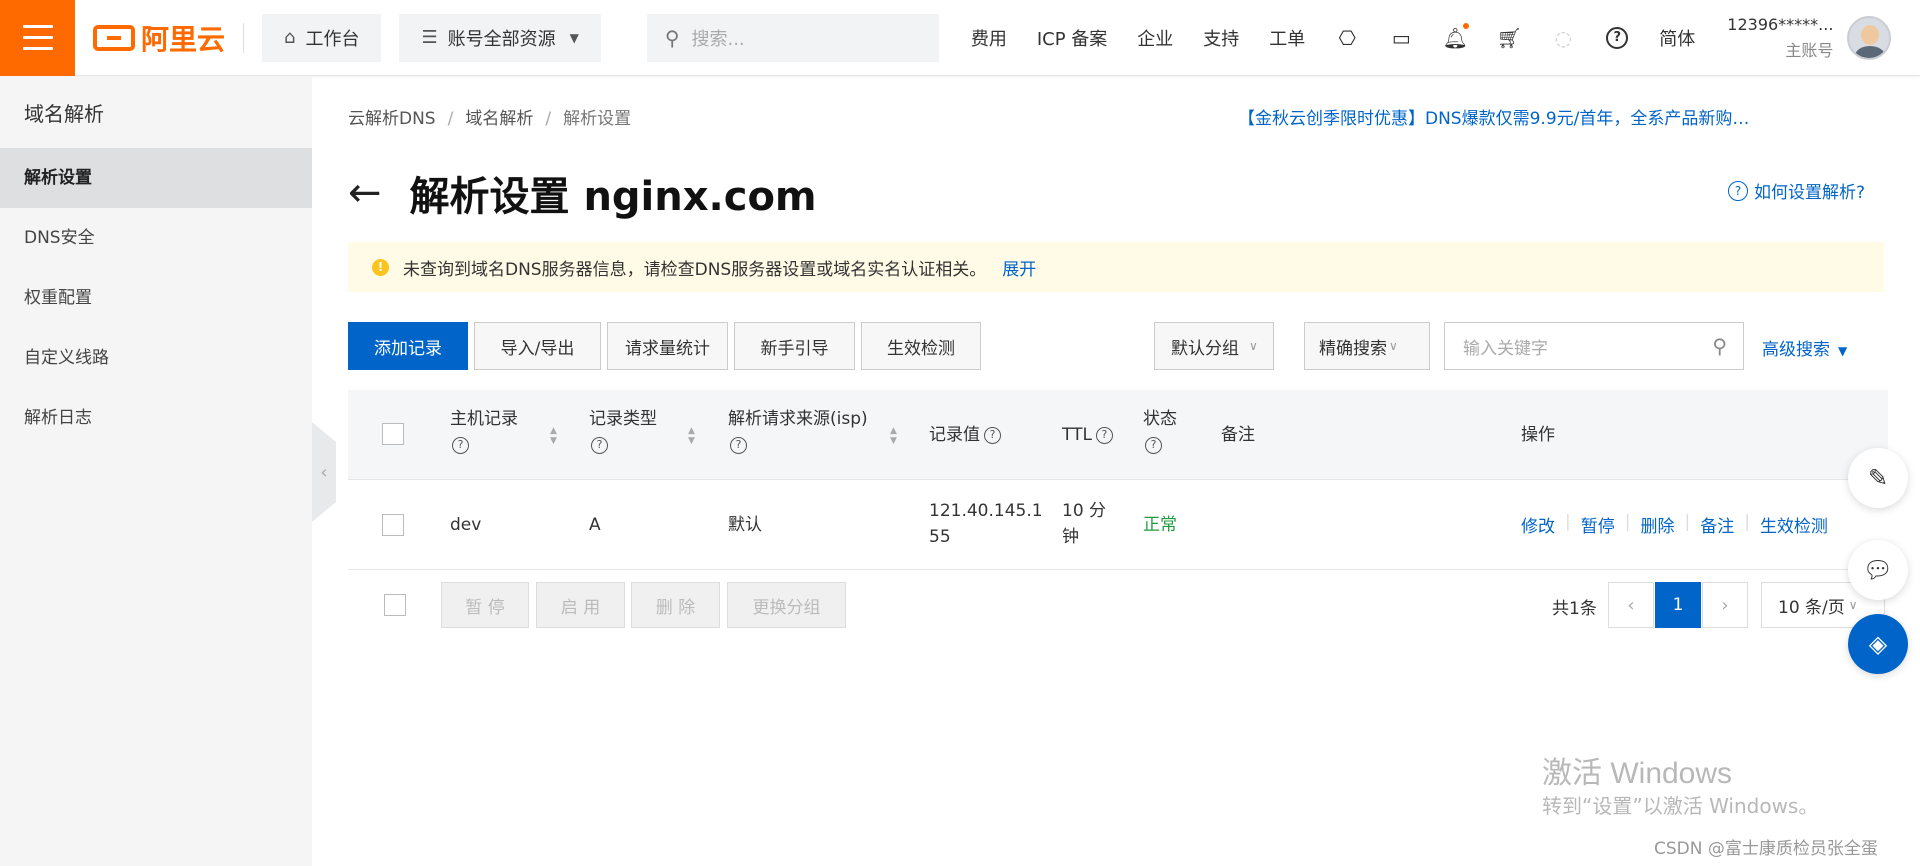 The width and height of the screenshot is (1920, 866). I want to click on chevron-down-icon: ▼, so click(574, 37).